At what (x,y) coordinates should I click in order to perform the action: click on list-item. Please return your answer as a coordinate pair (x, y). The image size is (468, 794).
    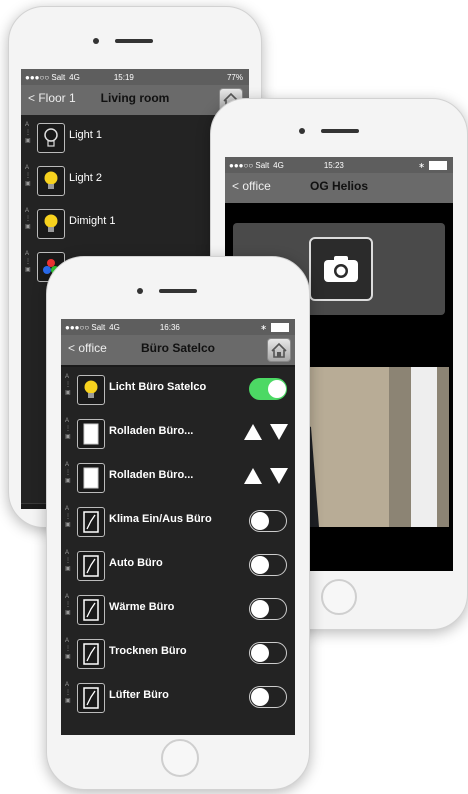
    Looking at the image, I should click on (178, 727).